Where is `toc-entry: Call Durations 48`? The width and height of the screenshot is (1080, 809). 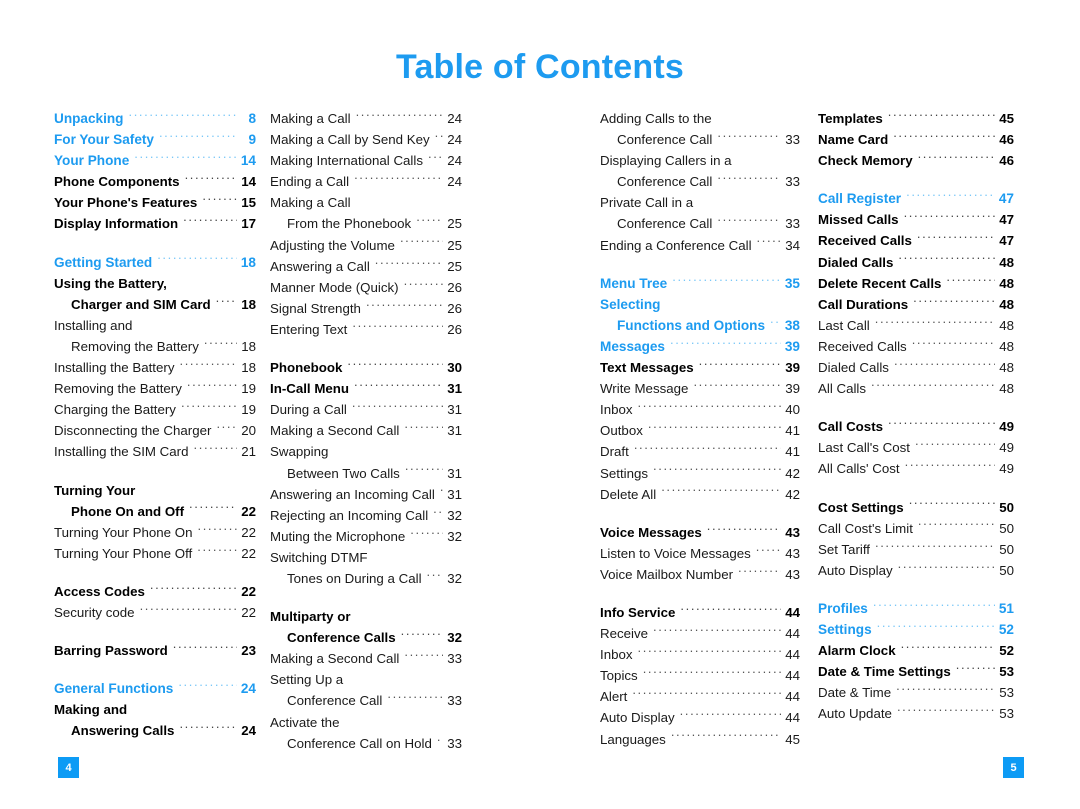 toc-entry: Call Durations 48 is located at coordinates (916, 304).